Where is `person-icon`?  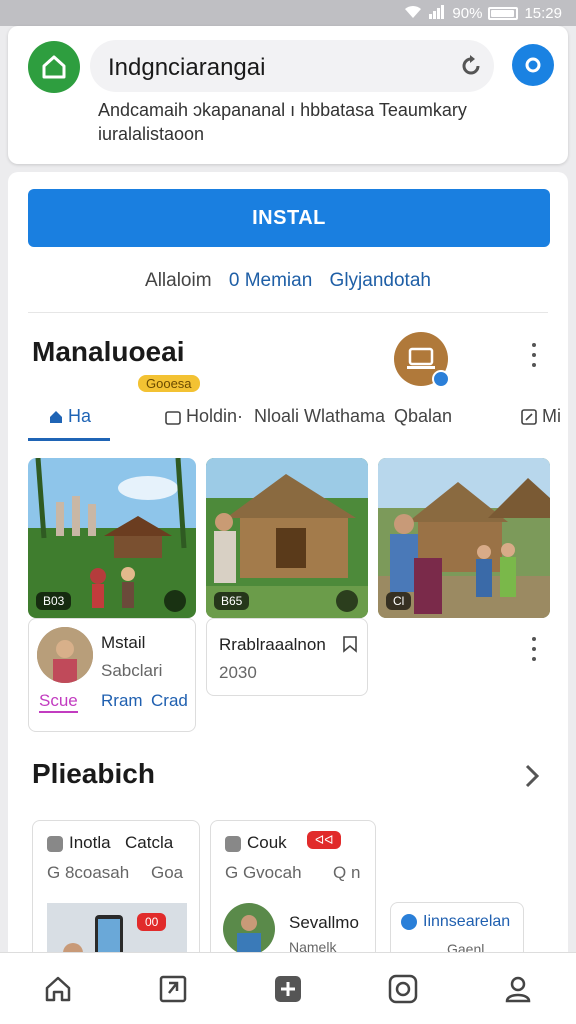
person-icon is located at coordinates (518, 989).